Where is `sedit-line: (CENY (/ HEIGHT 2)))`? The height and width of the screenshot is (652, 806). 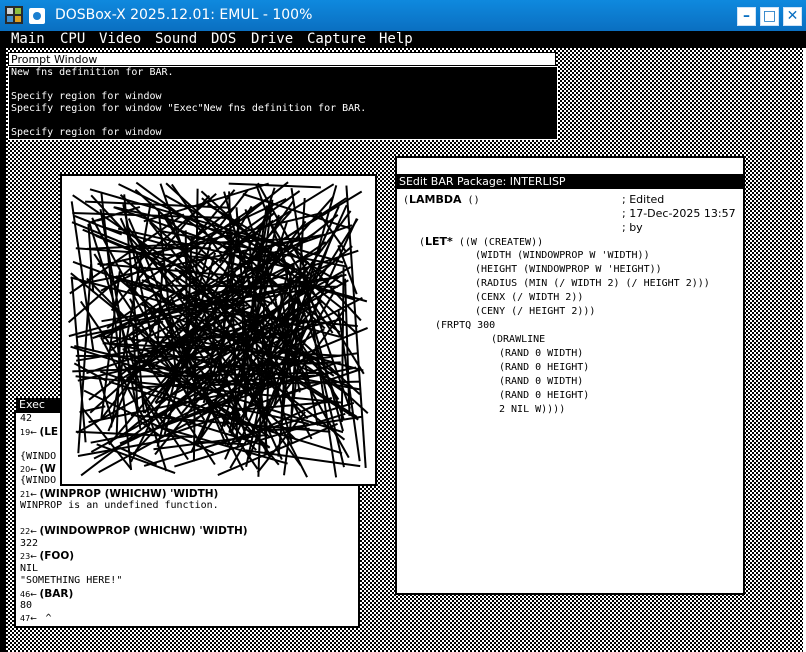
sedit-line: (CENY (/ HEIGHT 2))) is located at coordinates (535, 312).